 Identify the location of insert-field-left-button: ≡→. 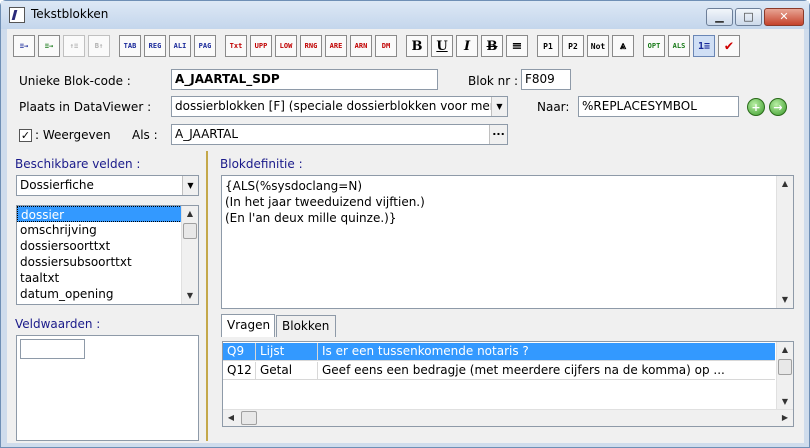
(24, 46).